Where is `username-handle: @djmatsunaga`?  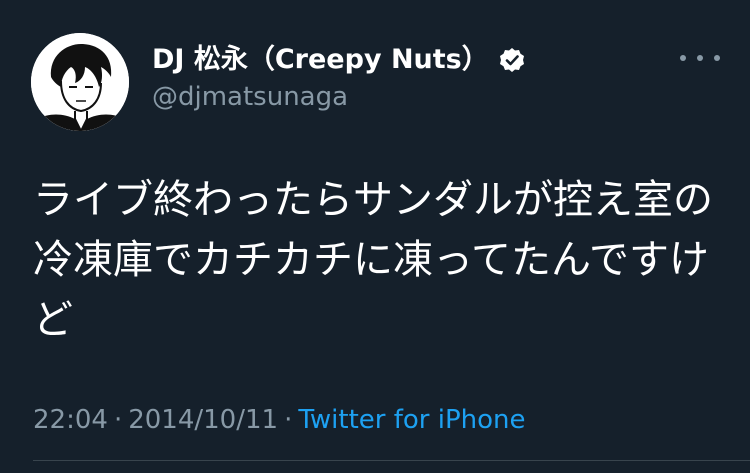 username-handle: @djmatsunaga is located at coordinates (250, 97).